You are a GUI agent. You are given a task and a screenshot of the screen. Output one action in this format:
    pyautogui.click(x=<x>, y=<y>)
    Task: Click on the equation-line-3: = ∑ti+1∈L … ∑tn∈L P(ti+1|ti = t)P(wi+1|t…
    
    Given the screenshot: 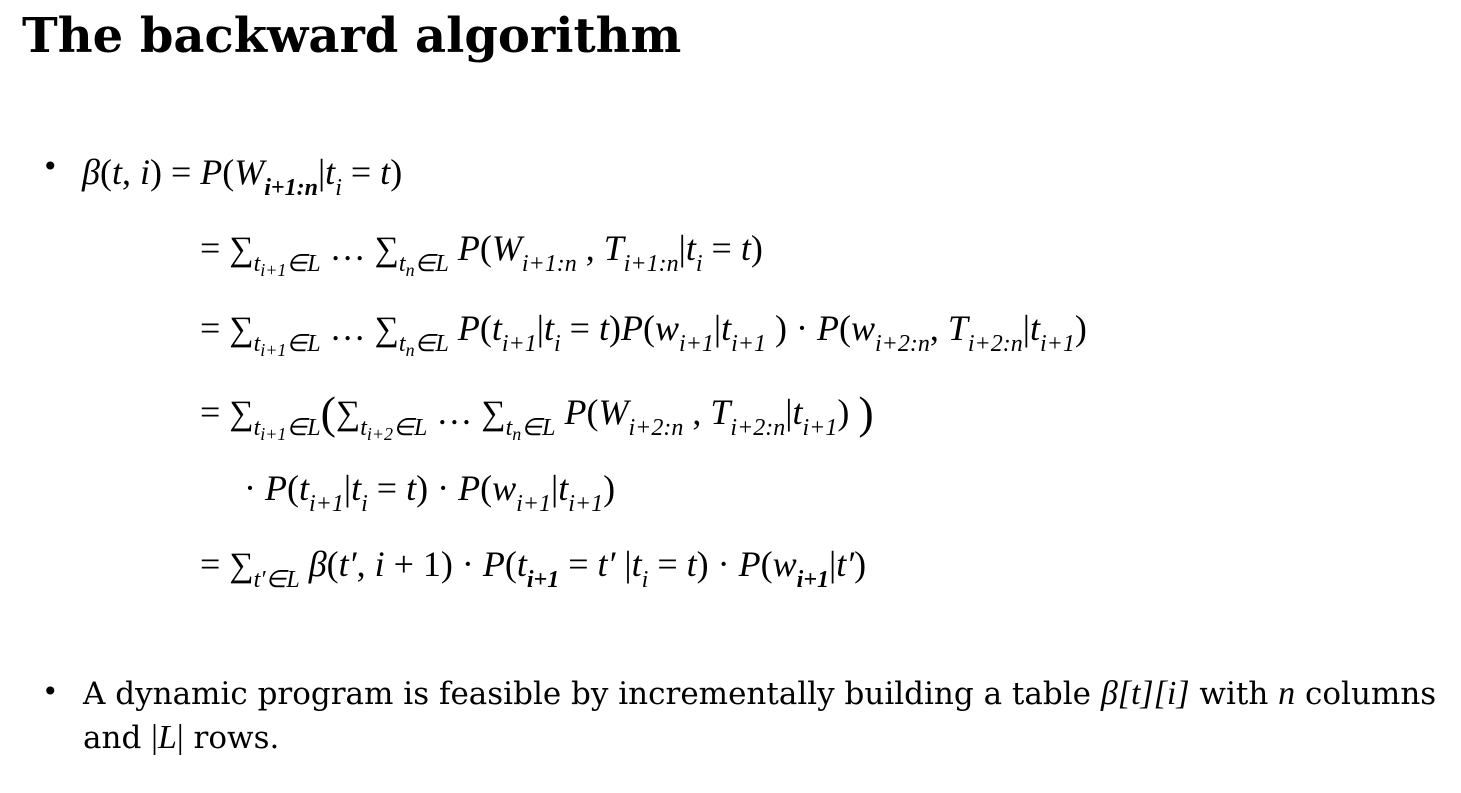 What is the action you would take?
    pyautogui.click(x=643, y=334)
    